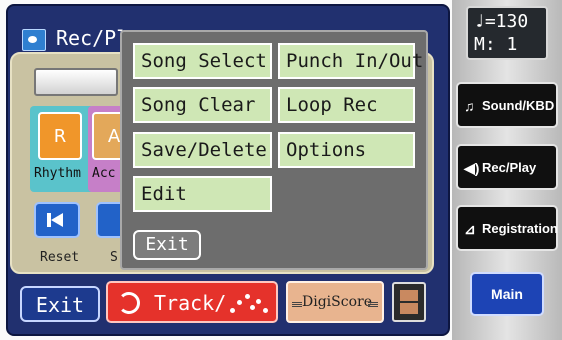  Describe the element at coordinates (60, 304) in the screenshot. I see `exit-button: Exit` at that location.